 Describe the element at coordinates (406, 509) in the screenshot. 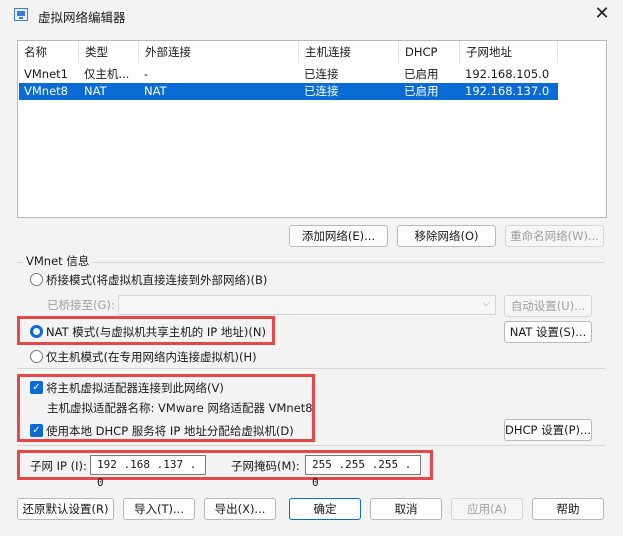

I see `cancel-button: 取消` at that location.